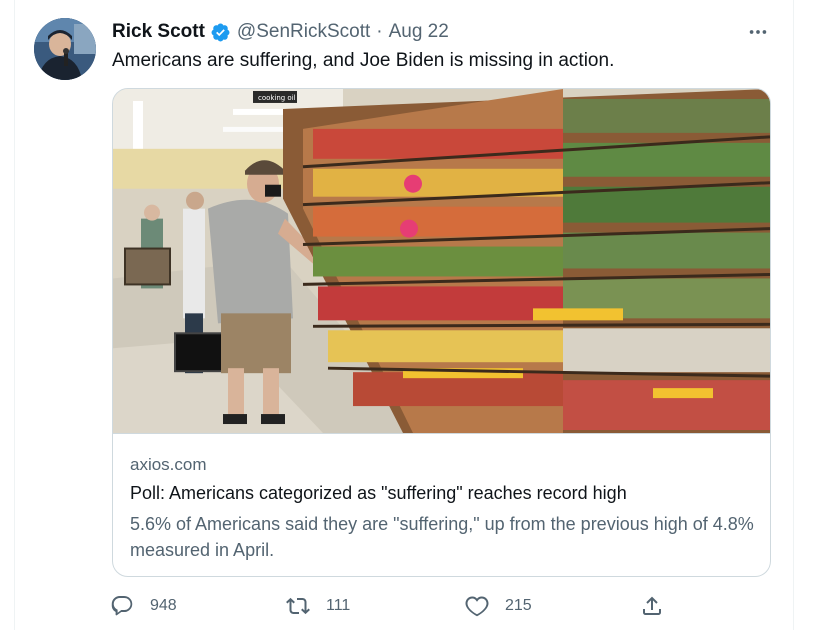  I want to click on aisle-sign-text: cooking oil, so click(277, 98).